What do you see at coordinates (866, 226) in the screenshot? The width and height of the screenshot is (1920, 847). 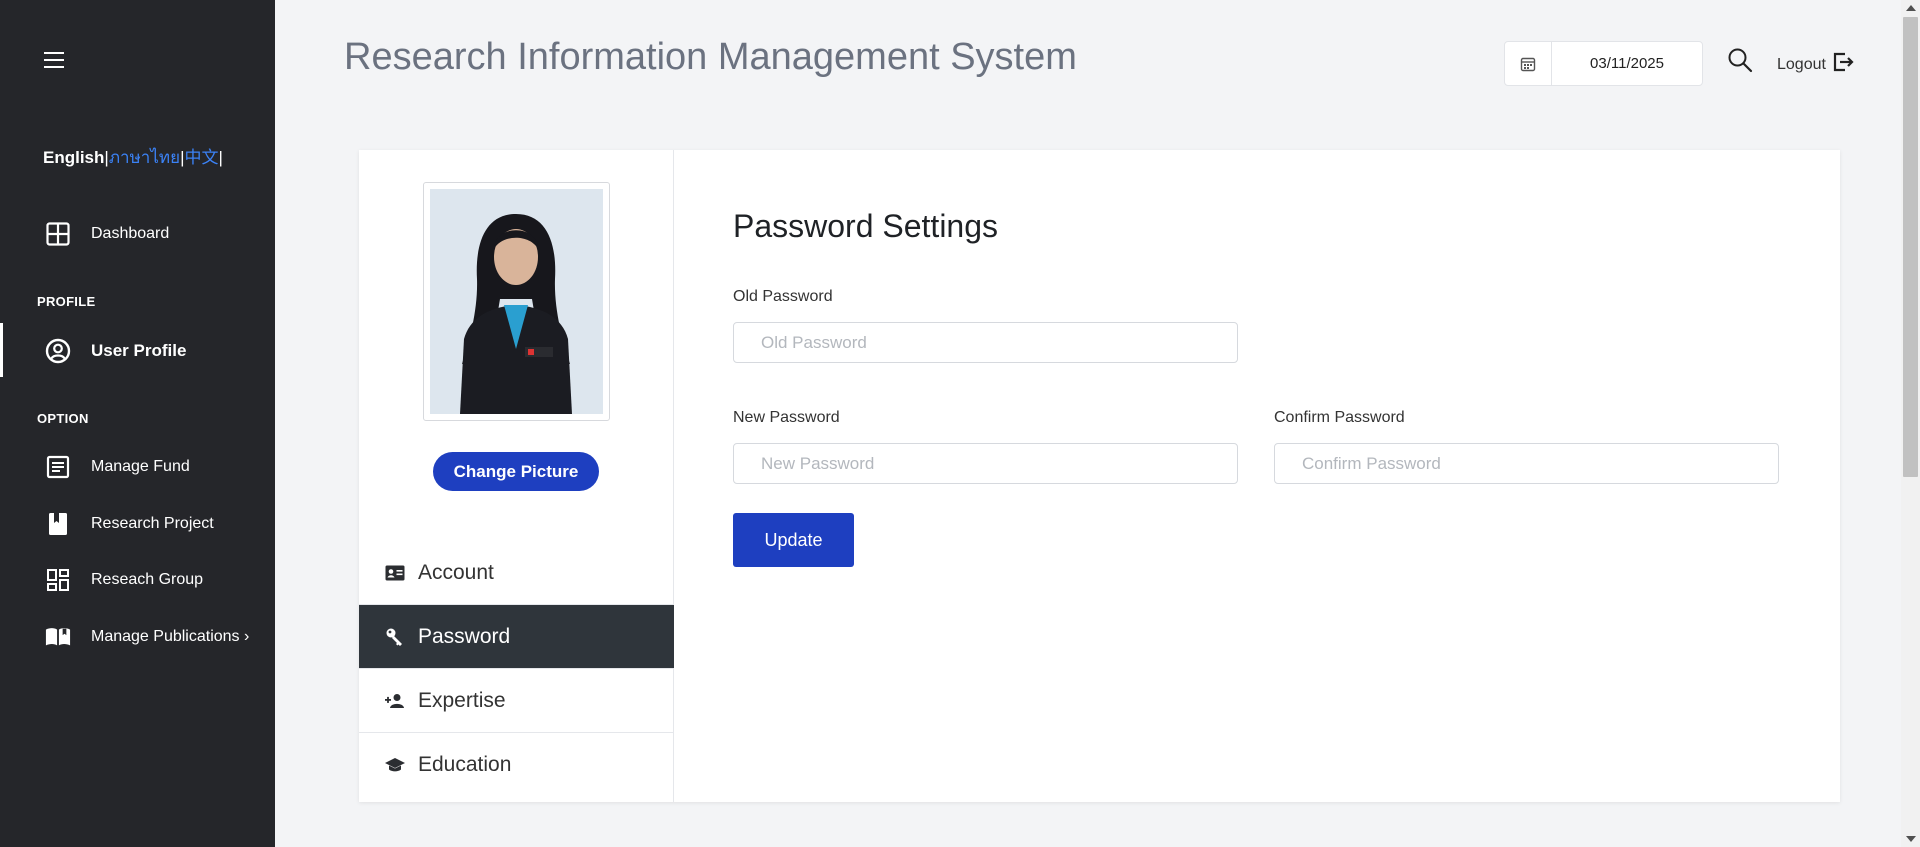 I see `form-title: Password Settings` at bounding box center [866, 226].